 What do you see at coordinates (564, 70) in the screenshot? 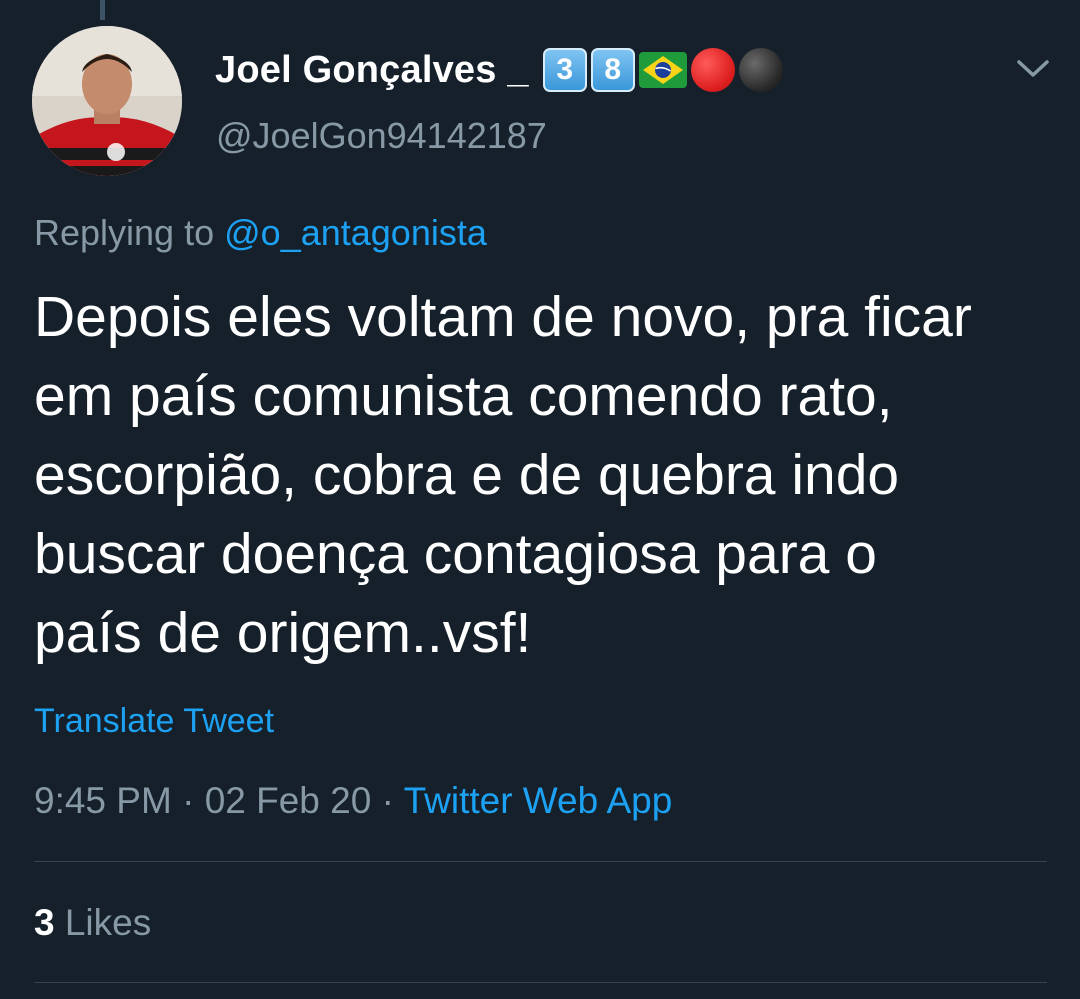
I see `keycap-digit-icon: 3` at bounding box center [564, 70].